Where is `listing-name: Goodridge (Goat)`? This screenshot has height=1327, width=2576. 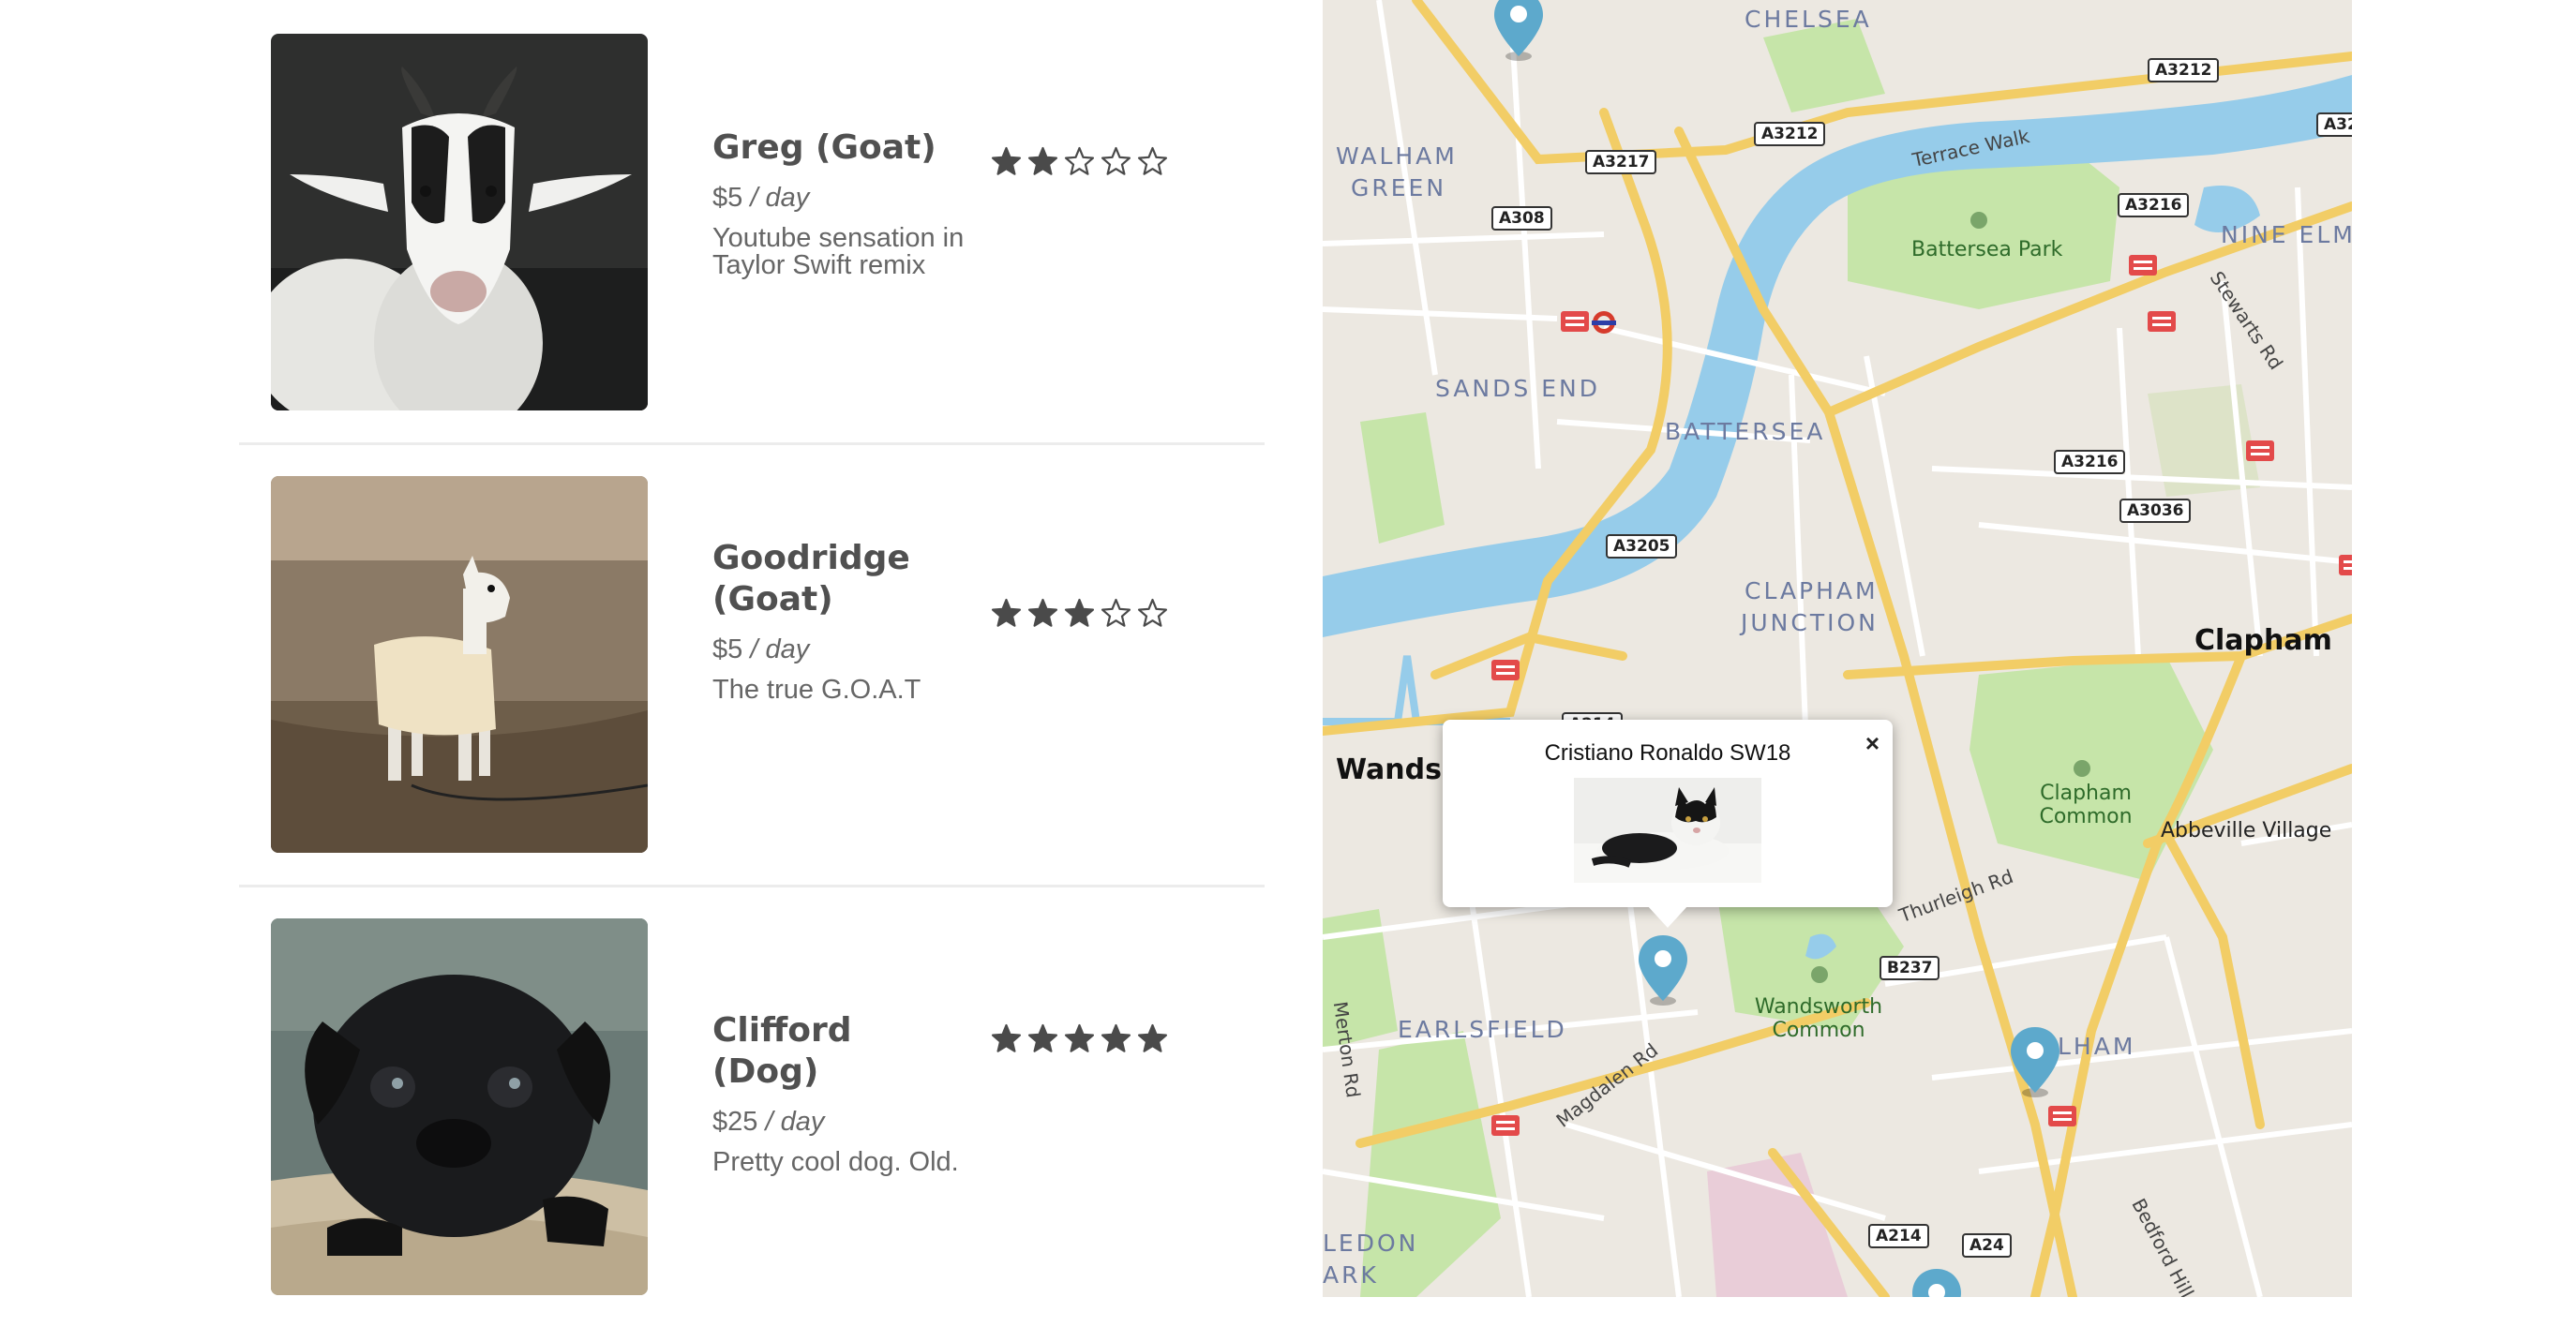 listing-name: Goodridge (Goat) is located at coordinates (839, 579).